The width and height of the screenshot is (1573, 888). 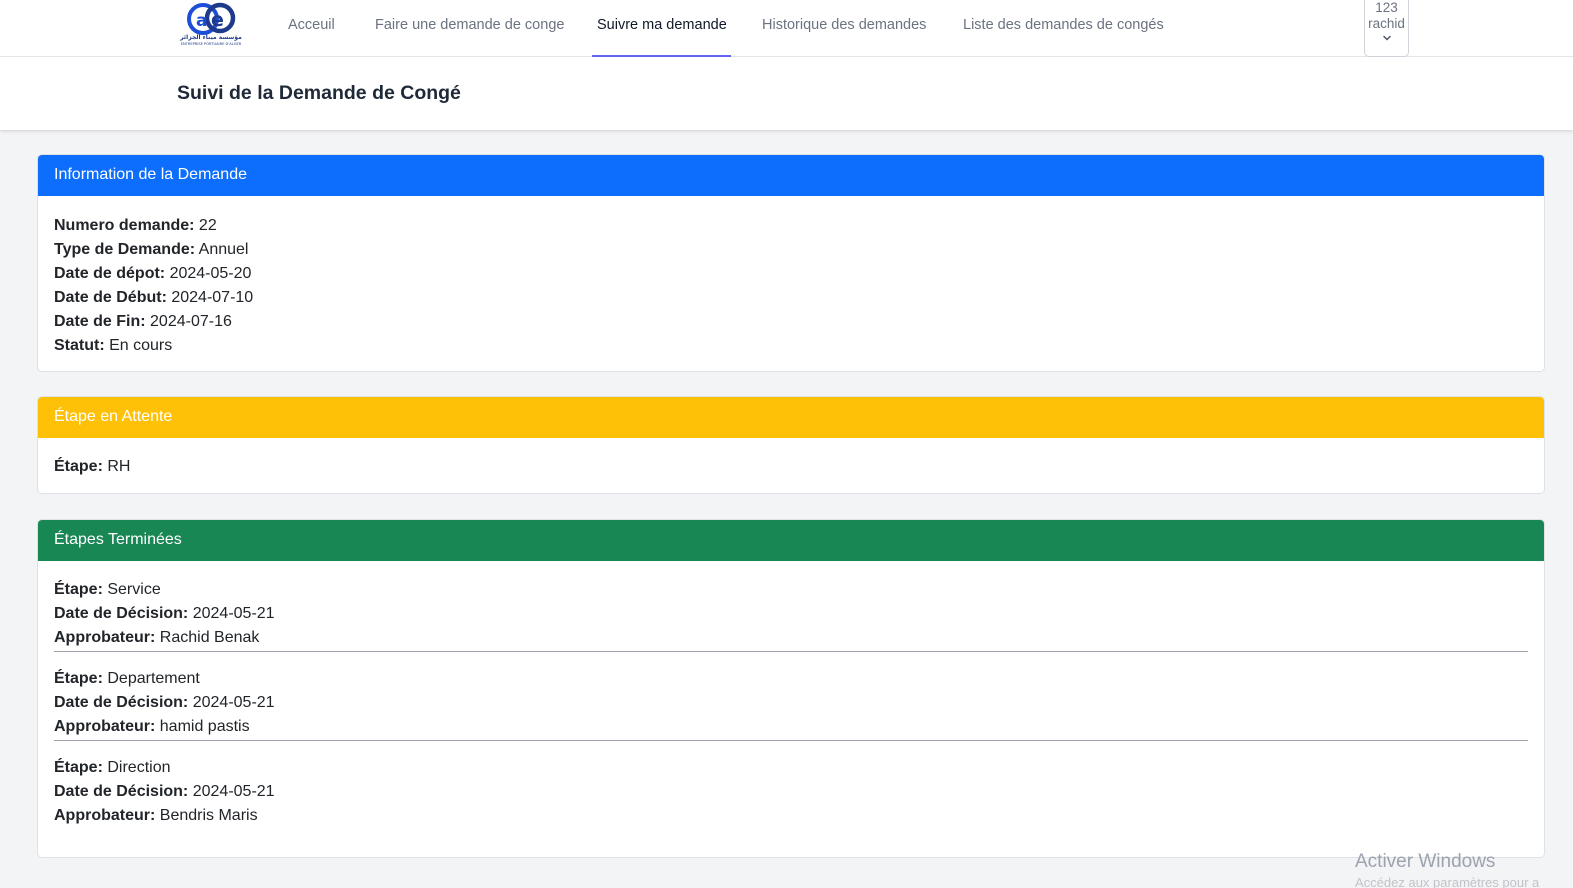 What do you see at coordinates (217, 20) in the screenshot?
I see `svg-text: e` at bounding box center [217, 20].